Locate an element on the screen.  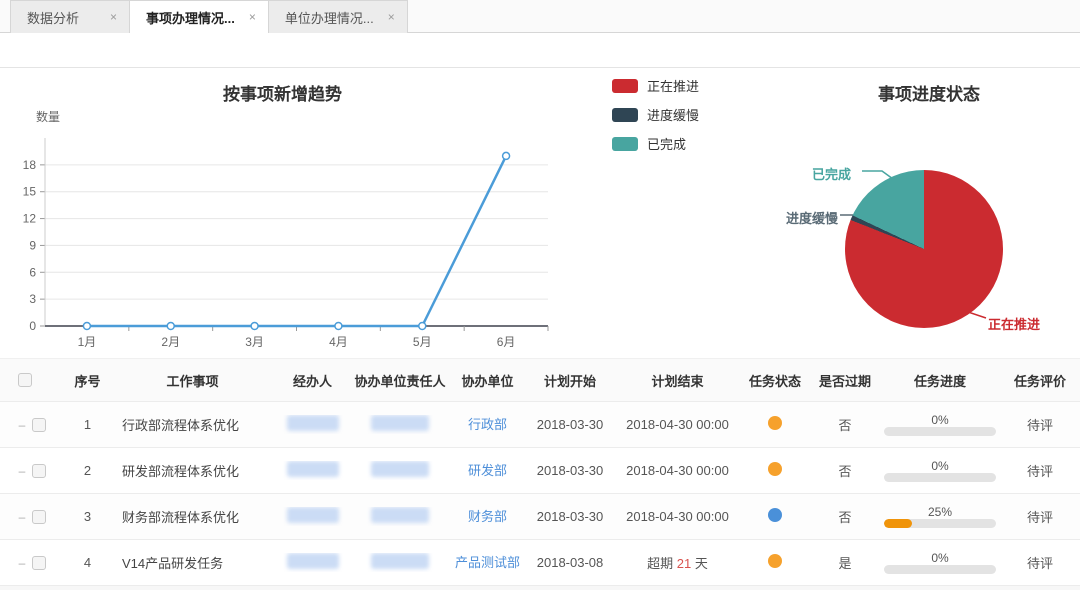
header-handler: 经办人 is located at coordinates (312, 381).